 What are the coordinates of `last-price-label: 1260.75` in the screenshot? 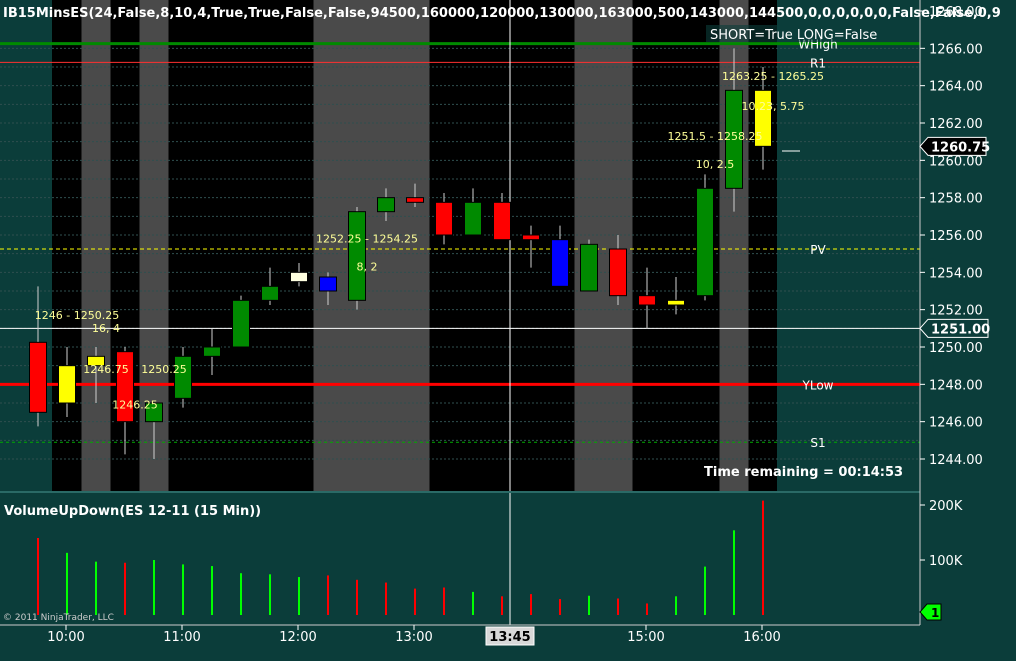 It's located at (960, 147).